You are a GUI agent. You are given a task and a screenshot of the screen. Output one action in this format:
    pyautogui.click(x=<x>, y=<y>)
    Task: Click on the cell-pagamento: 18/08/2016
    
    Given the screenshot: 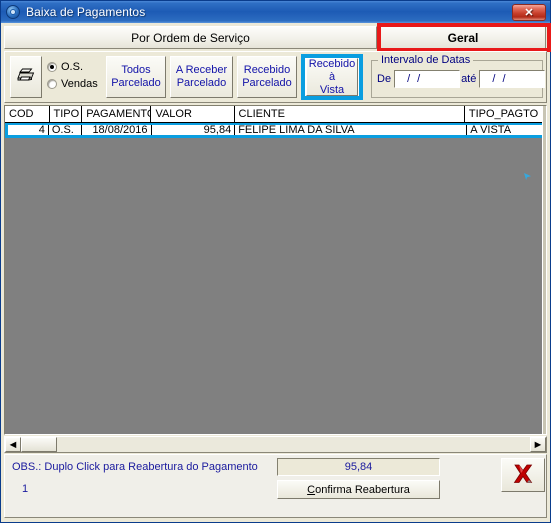 What is the action you would take?
    pyautogui.click(x=116, y=130)
    